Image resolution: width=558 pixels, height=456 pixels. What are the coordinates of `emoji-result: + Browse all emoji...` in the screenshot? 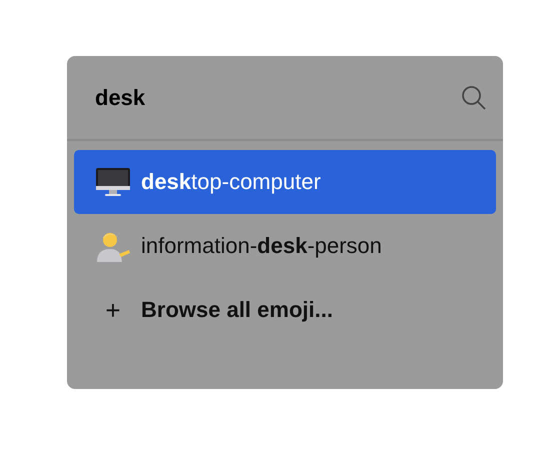 It's located at (285, 310).